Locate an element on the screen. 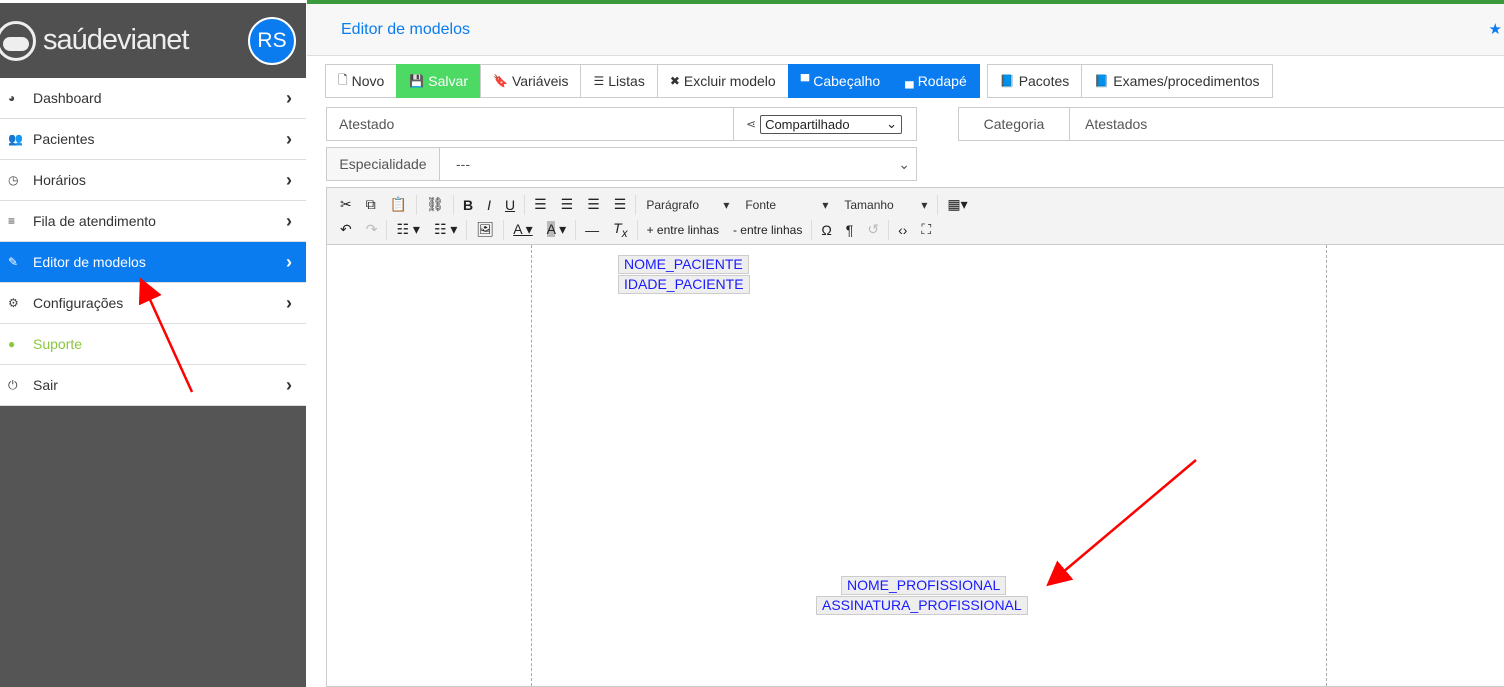  model-name-group: Atestado ⋖ Compartilhado ⌄ is located at coordinates (621, 124).